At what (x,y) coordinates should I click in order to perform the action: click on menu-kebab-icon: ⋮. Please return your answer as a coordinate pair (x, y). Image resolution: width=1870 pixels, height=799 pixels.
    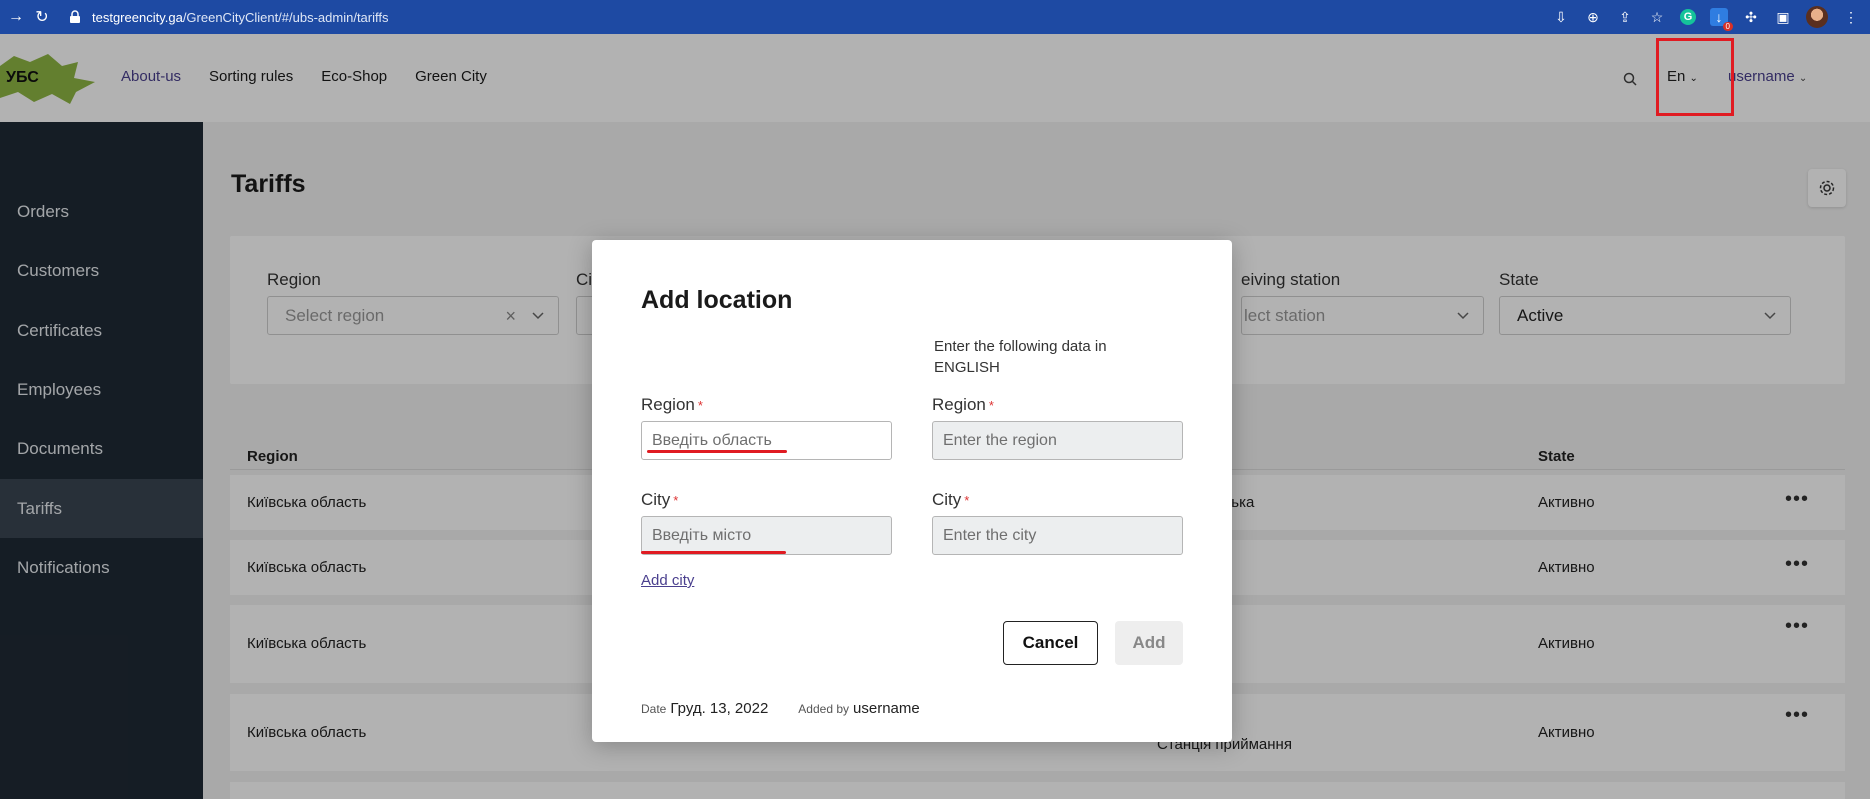
    Looking at the image, I should click on (1851, 17).